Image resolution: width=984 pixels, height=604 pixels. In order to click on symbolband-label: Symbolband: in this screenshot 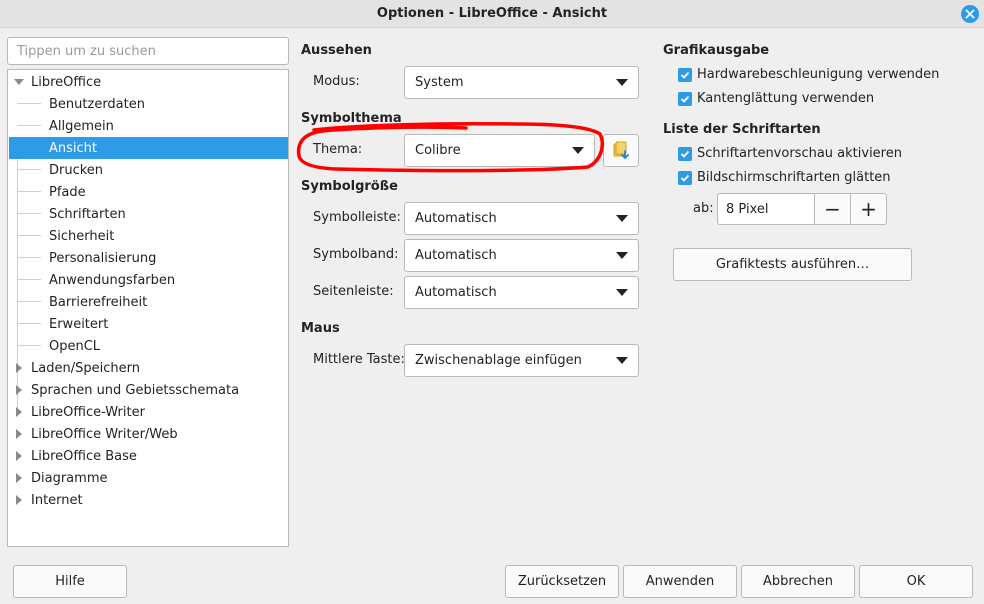, I will do `click(356, 254)`.